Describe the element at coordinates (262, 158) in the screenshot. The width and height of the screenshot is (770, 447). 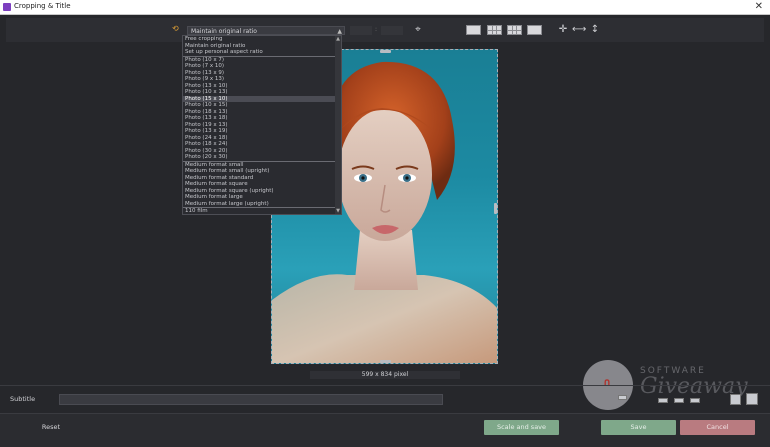
I see `dropdown-option: Photo (20 x 30)` at that location.